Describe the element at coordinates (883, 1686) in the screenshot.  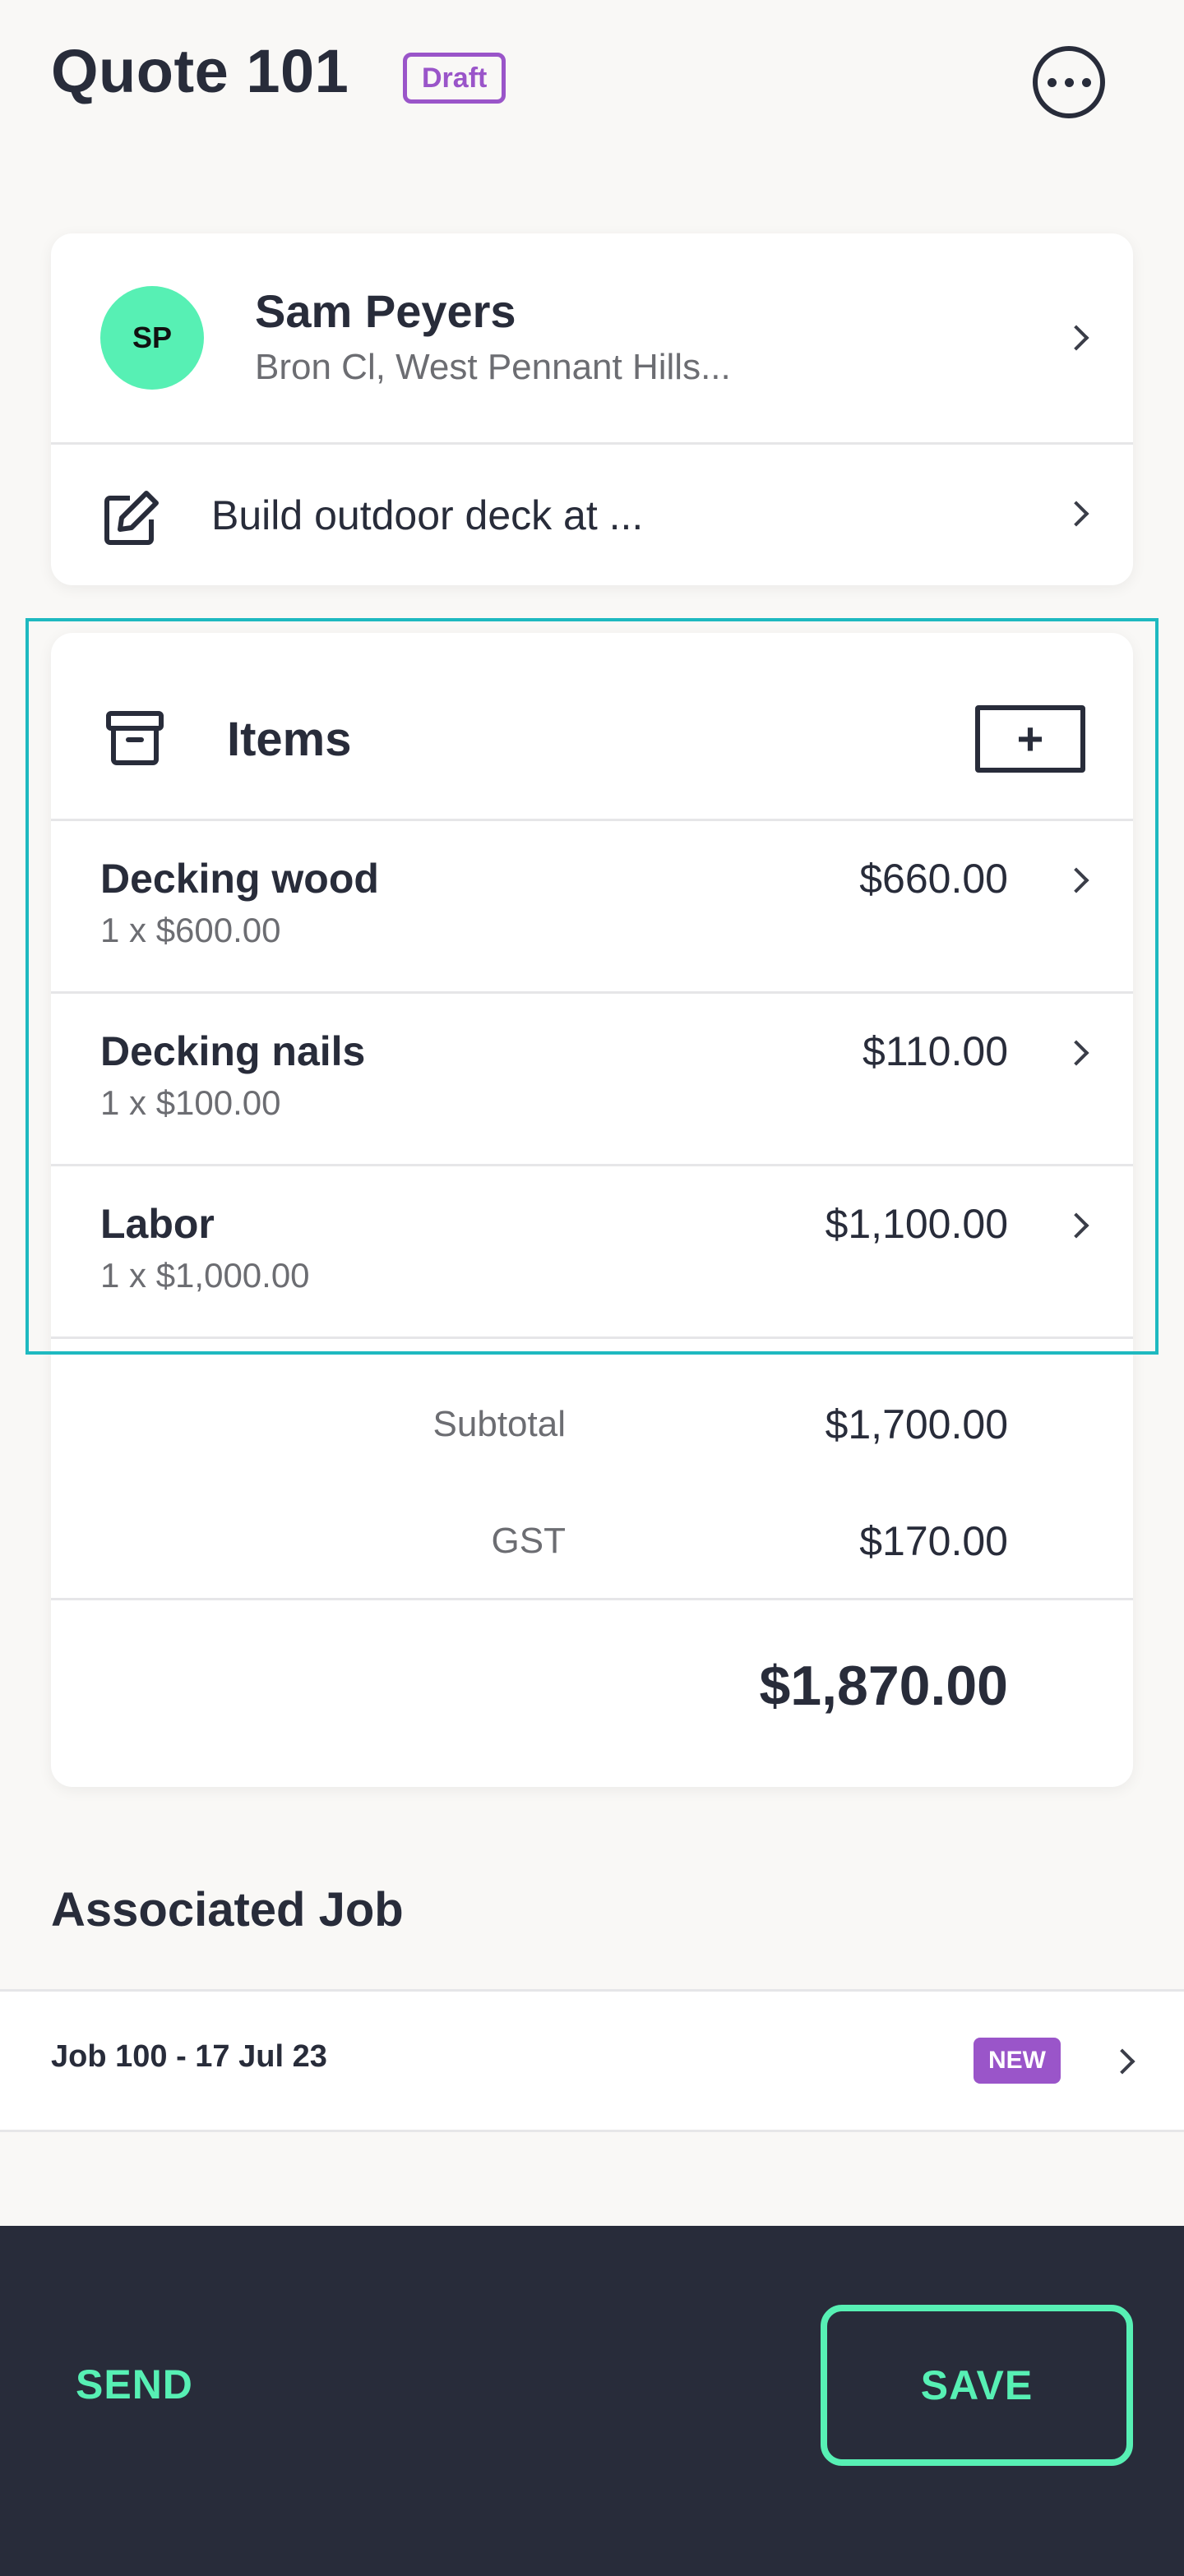
I see `total-value: $1,870.00` at that location.